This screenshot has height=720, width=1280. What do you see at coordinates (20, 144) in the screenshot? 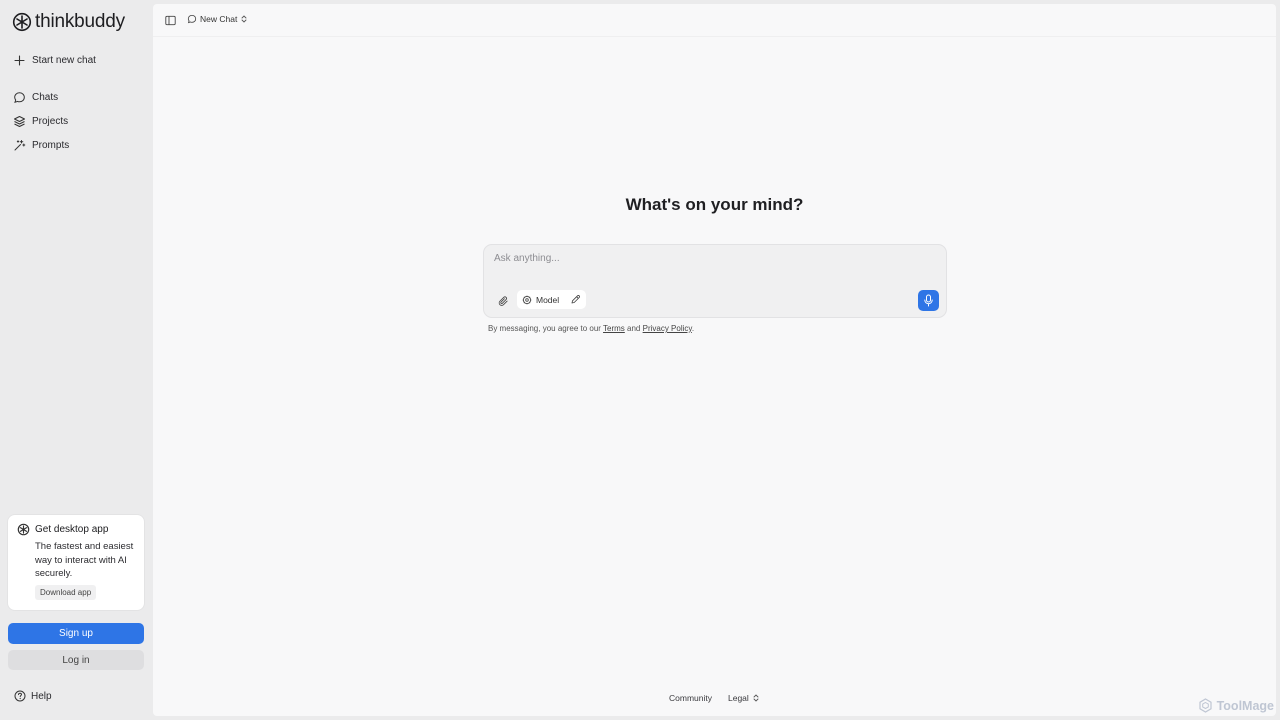
I see `sparkle-wand-icon` at bounding box center [20, 144].